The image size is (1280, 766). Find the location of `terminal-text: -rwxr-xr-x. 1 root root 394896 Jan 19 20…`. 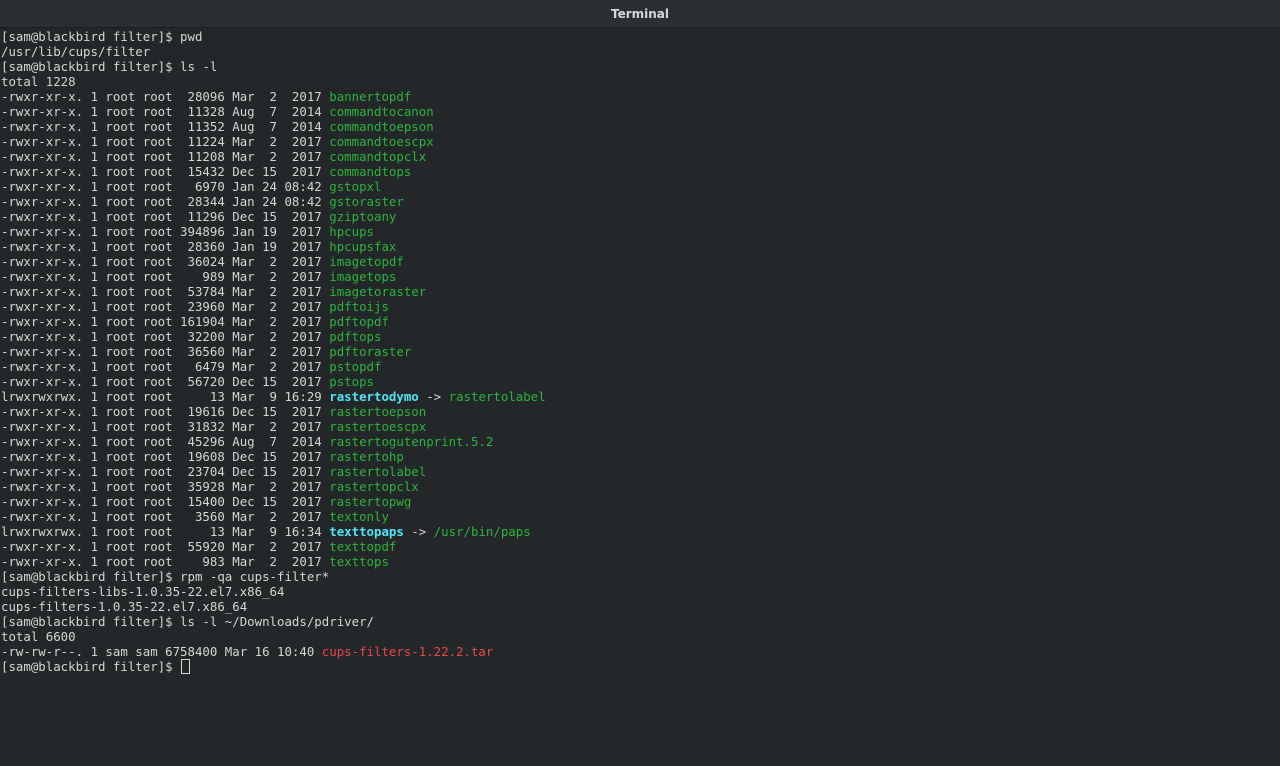

terminal-text: -rwxr-xr-x. 1 root root 394896 Jan 19 20… is located at coordinates (165, 231).